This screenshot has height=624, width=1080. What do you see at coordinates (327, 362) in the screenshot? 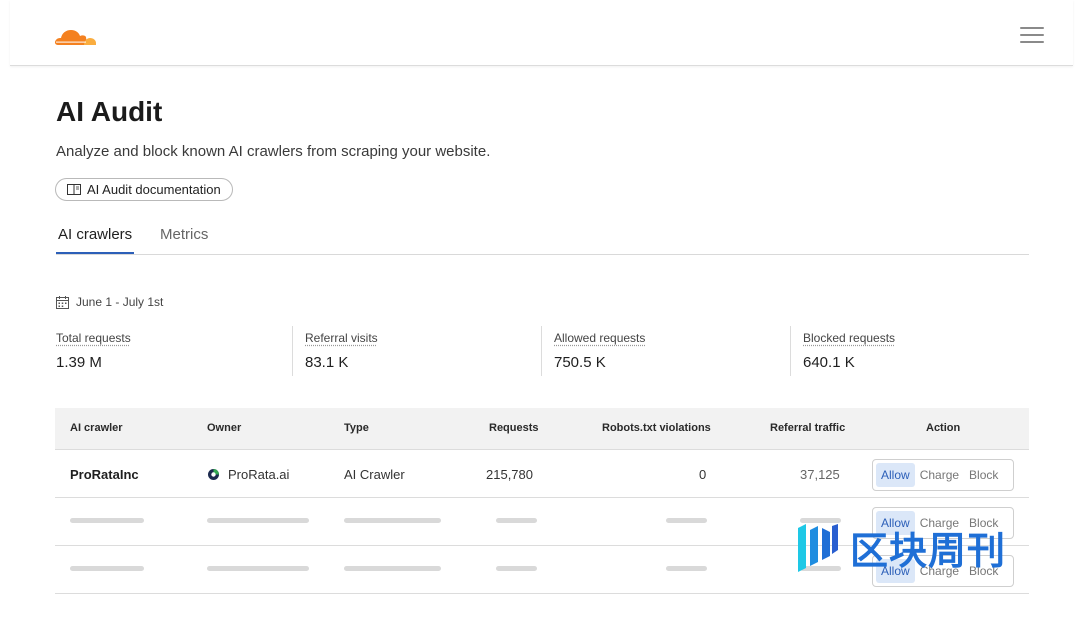
I see `stat-value: 83.1 K` at bounding box center [327, 362].